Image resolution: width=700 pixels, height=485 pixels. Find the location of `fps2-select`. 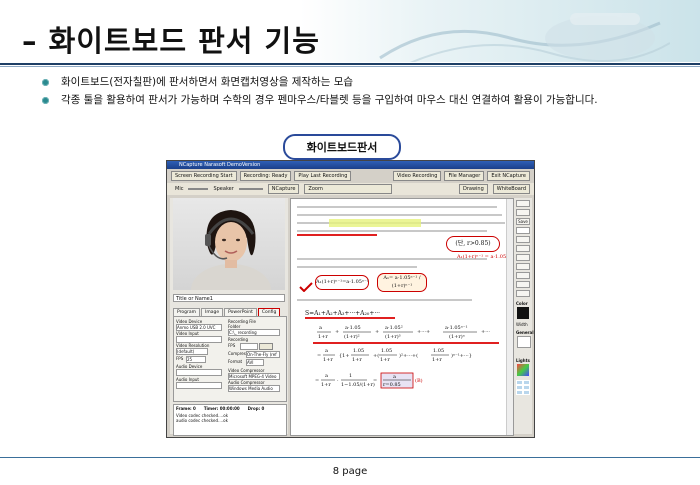

fps2-select is located at coordinates (249, 346).